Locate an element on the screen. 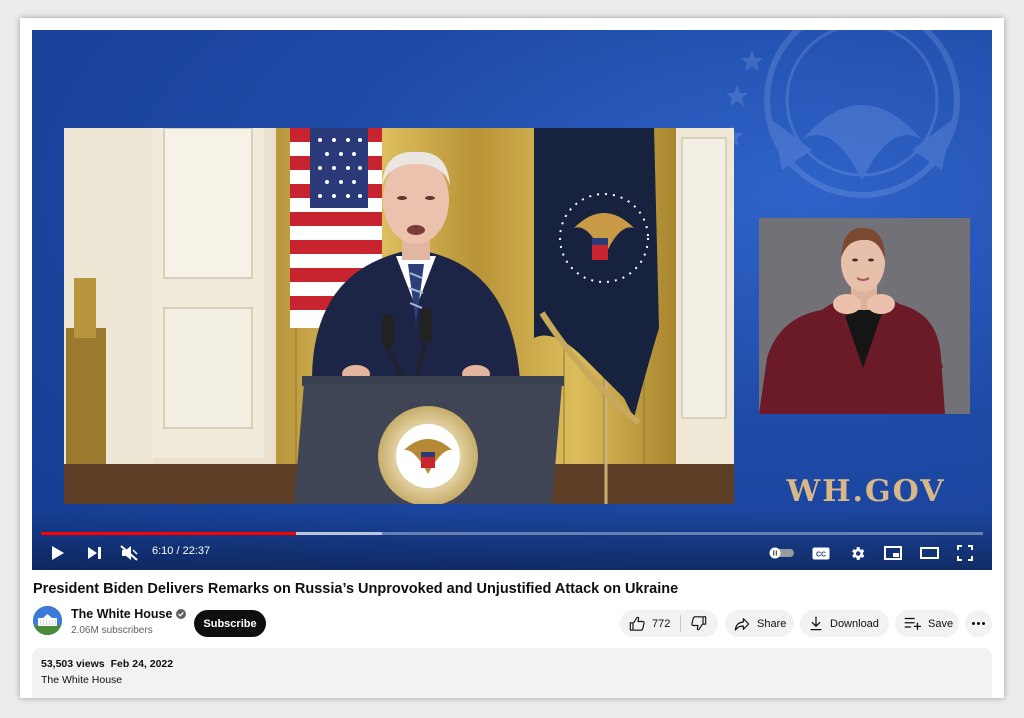 The image size is (1024, 718). dislike-button is located at coordinates (699, 623).